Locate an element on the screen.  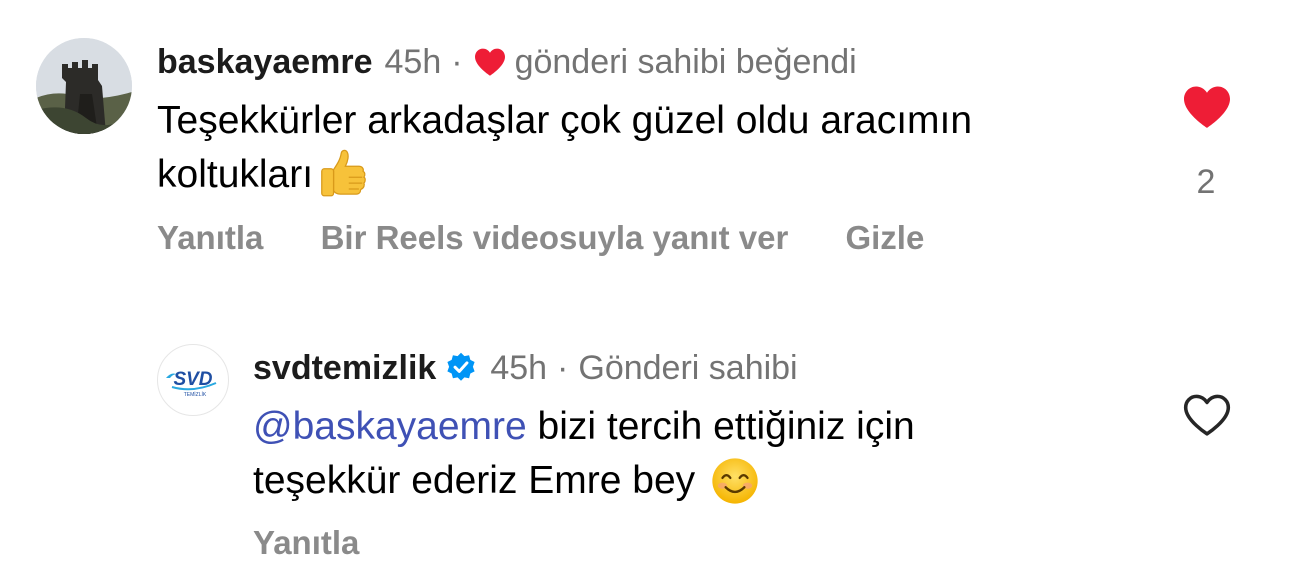
comment-text-word: koltukları is located at coordinates (235, 174).